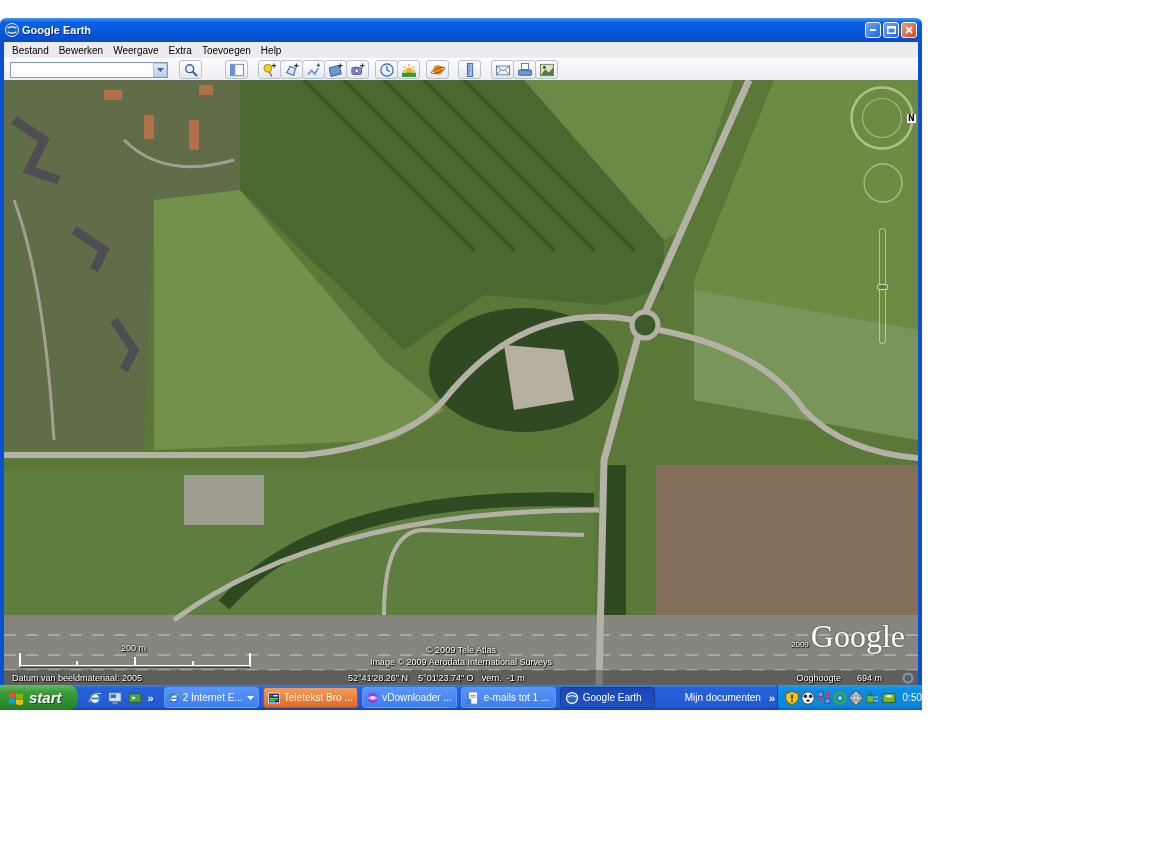  I want to click on planet-button, so click(437, 69).